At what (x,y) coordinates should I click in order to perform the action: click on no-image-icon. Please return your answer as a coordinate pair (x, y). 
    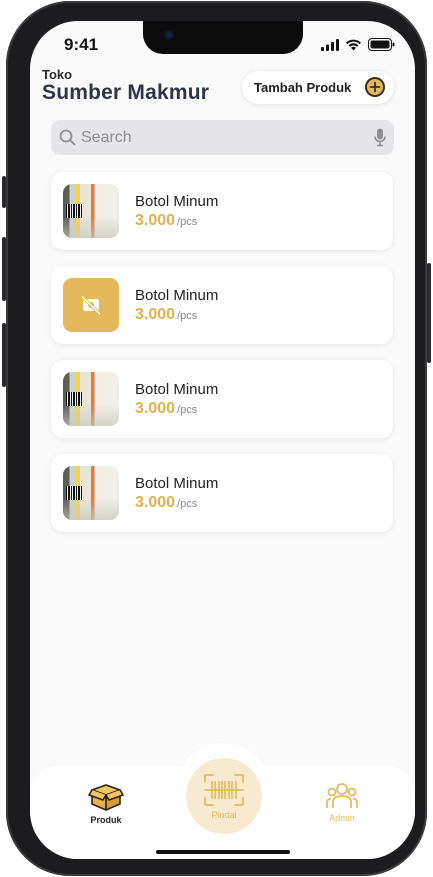
    Looking at the image, I should click on (91, 305).